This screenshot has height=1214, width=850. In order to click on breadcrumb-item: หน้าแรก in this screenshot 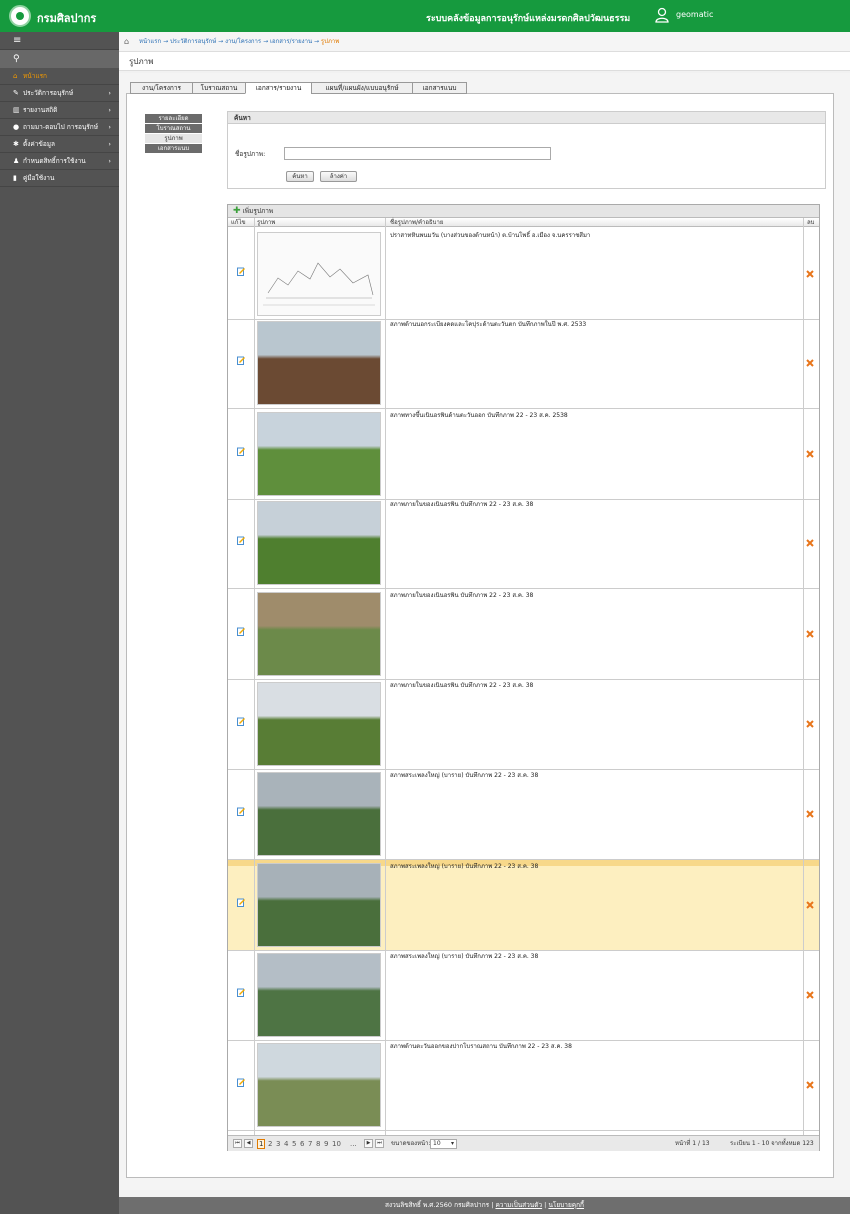, I will do `click(150, 41)`.